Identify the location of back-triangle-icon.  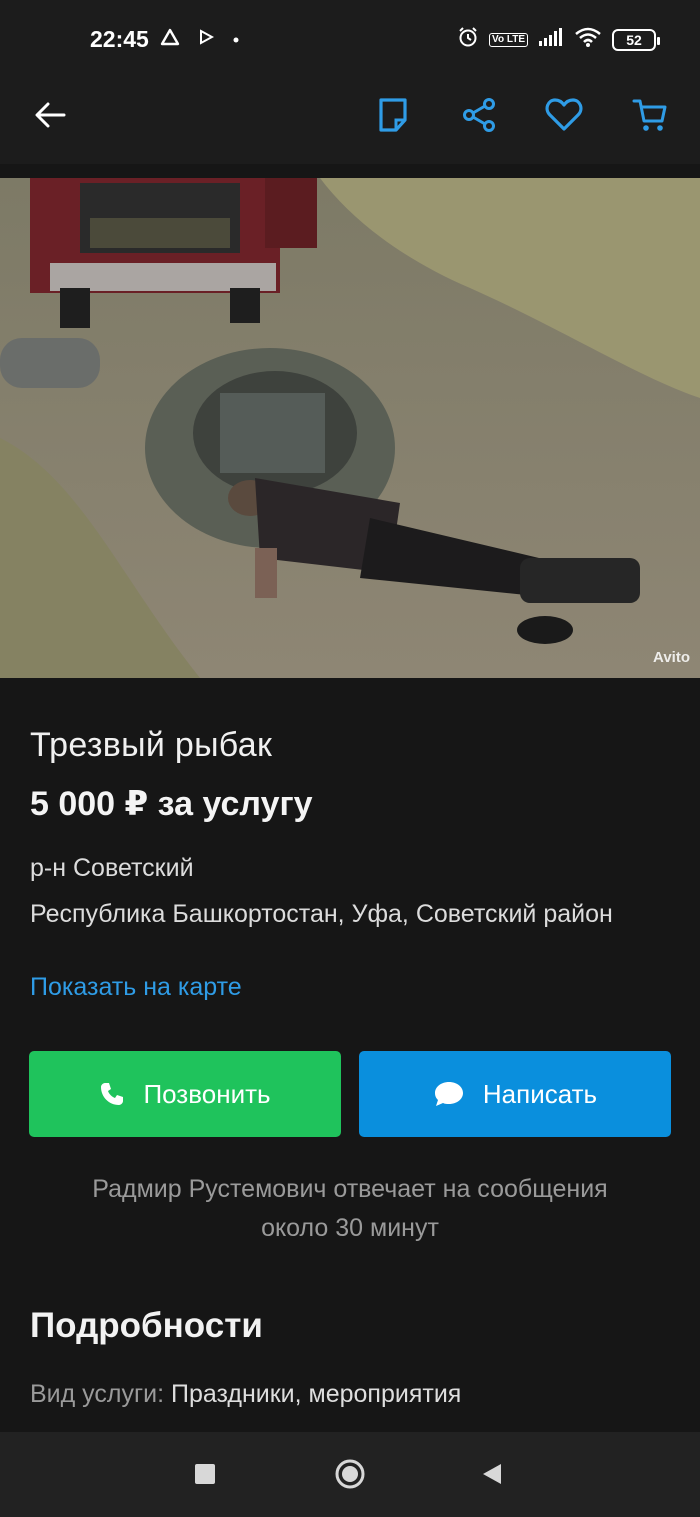
(492, 1474).